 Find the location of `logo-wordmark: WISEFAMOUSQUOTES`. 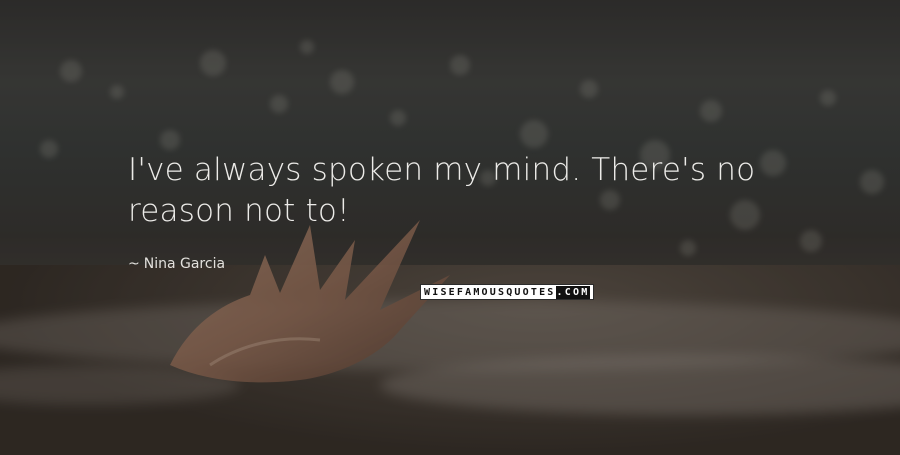

logo-wordmark: WISEFAMOUSQUOTES is located at coordinates (490, 292).